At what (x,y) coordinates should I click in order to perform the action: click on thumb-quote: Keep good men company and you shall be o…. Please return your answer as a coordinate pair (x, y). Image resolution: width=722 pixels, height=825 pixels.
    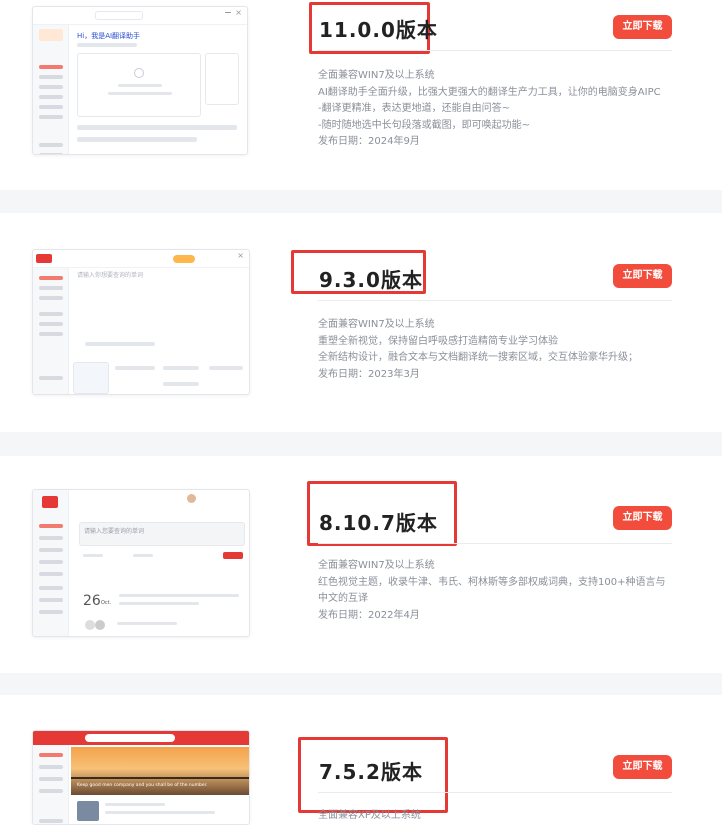
    Looking at the image, I should click on (142, 785).